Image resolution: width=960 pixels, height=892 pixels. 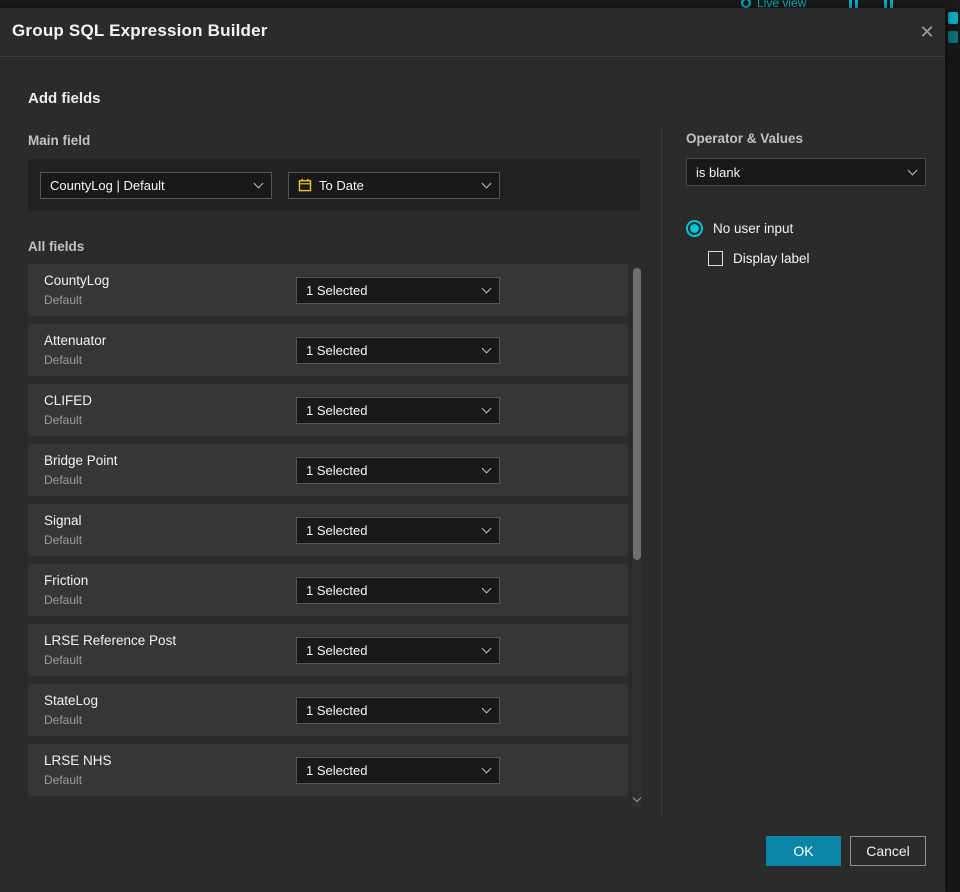 I want to click on operator-values-heading: Operator & Values, so click(x=745, y=138).